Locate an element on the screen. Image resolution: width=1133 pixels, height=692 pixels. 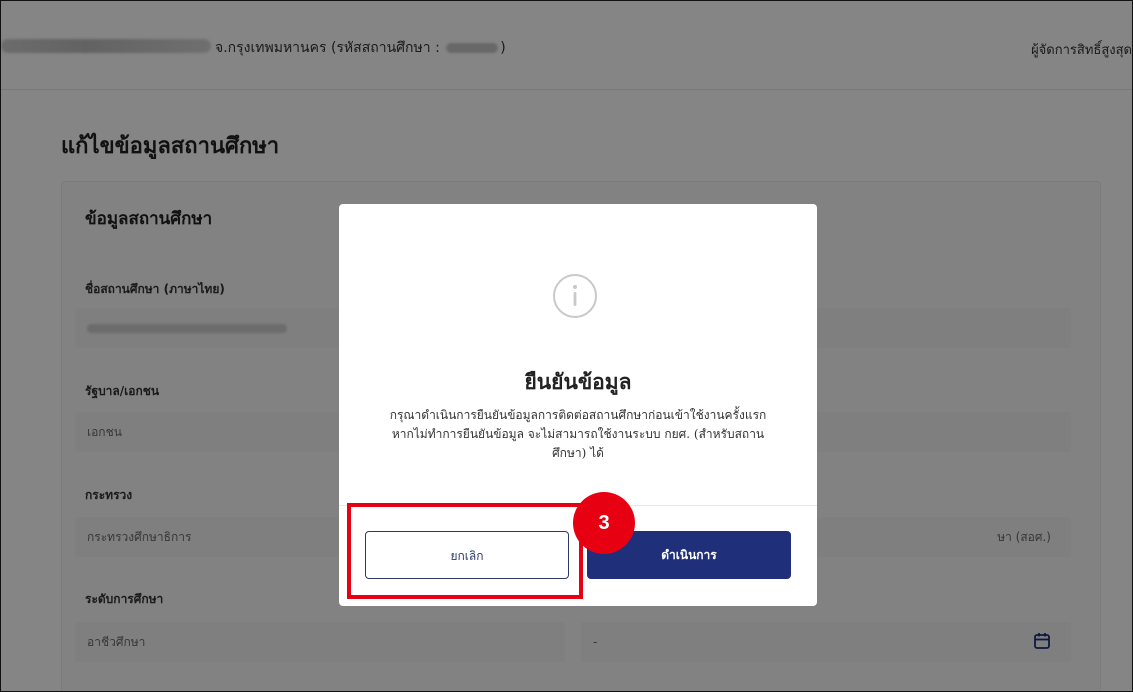
dialog-title: ยืนยันข้อมูล is located at coordinates (578, 382).